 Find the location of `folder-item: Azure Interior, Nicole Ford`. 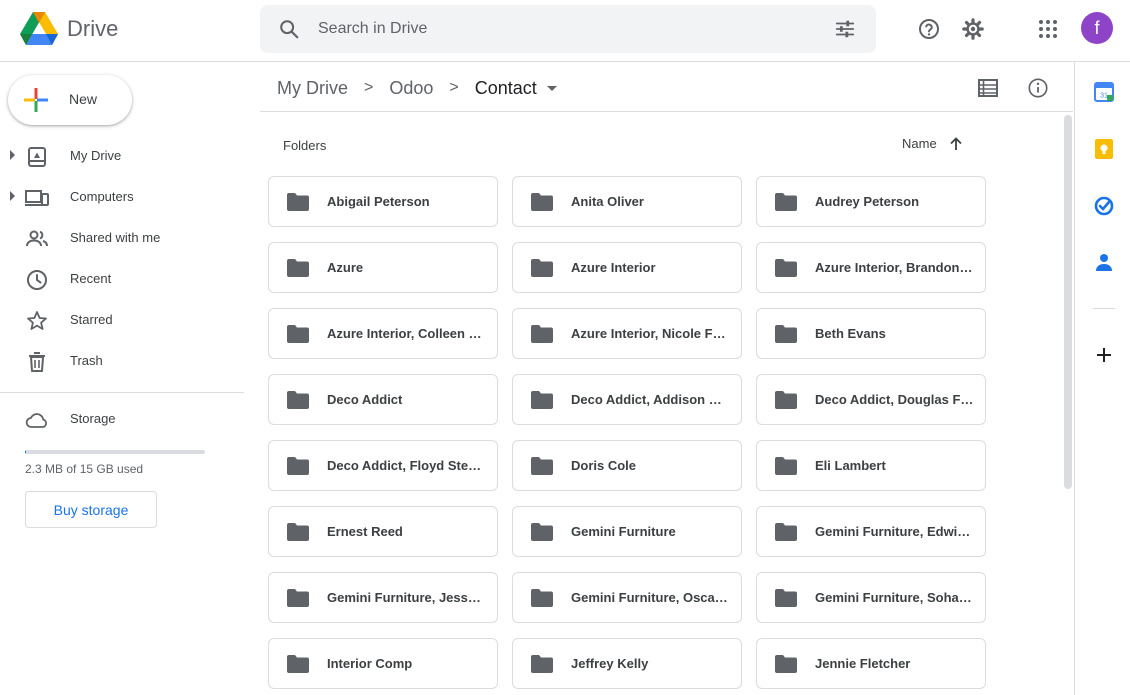

folder-item: Azure Interior, Nicole Ford is located at coordinates (627, 333).